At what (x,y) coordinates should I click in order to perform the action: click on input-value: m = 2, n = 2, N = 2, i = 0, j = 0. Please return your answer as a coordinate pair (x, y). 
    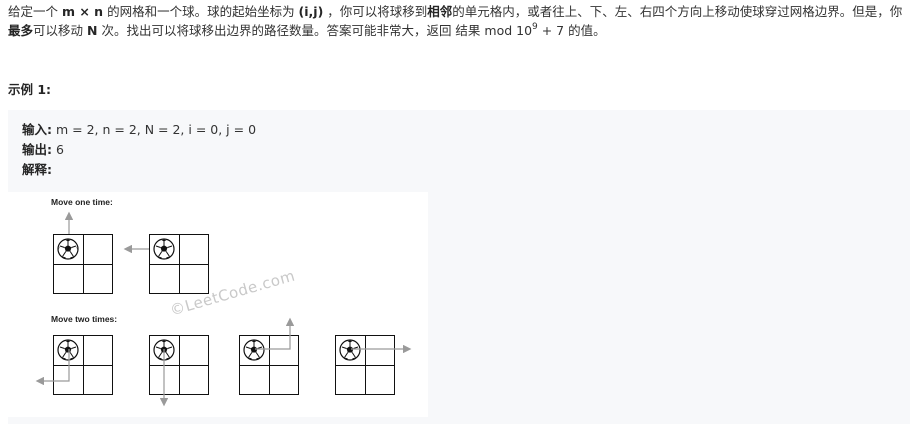
    Looking at the image, I should click on (154, 129).